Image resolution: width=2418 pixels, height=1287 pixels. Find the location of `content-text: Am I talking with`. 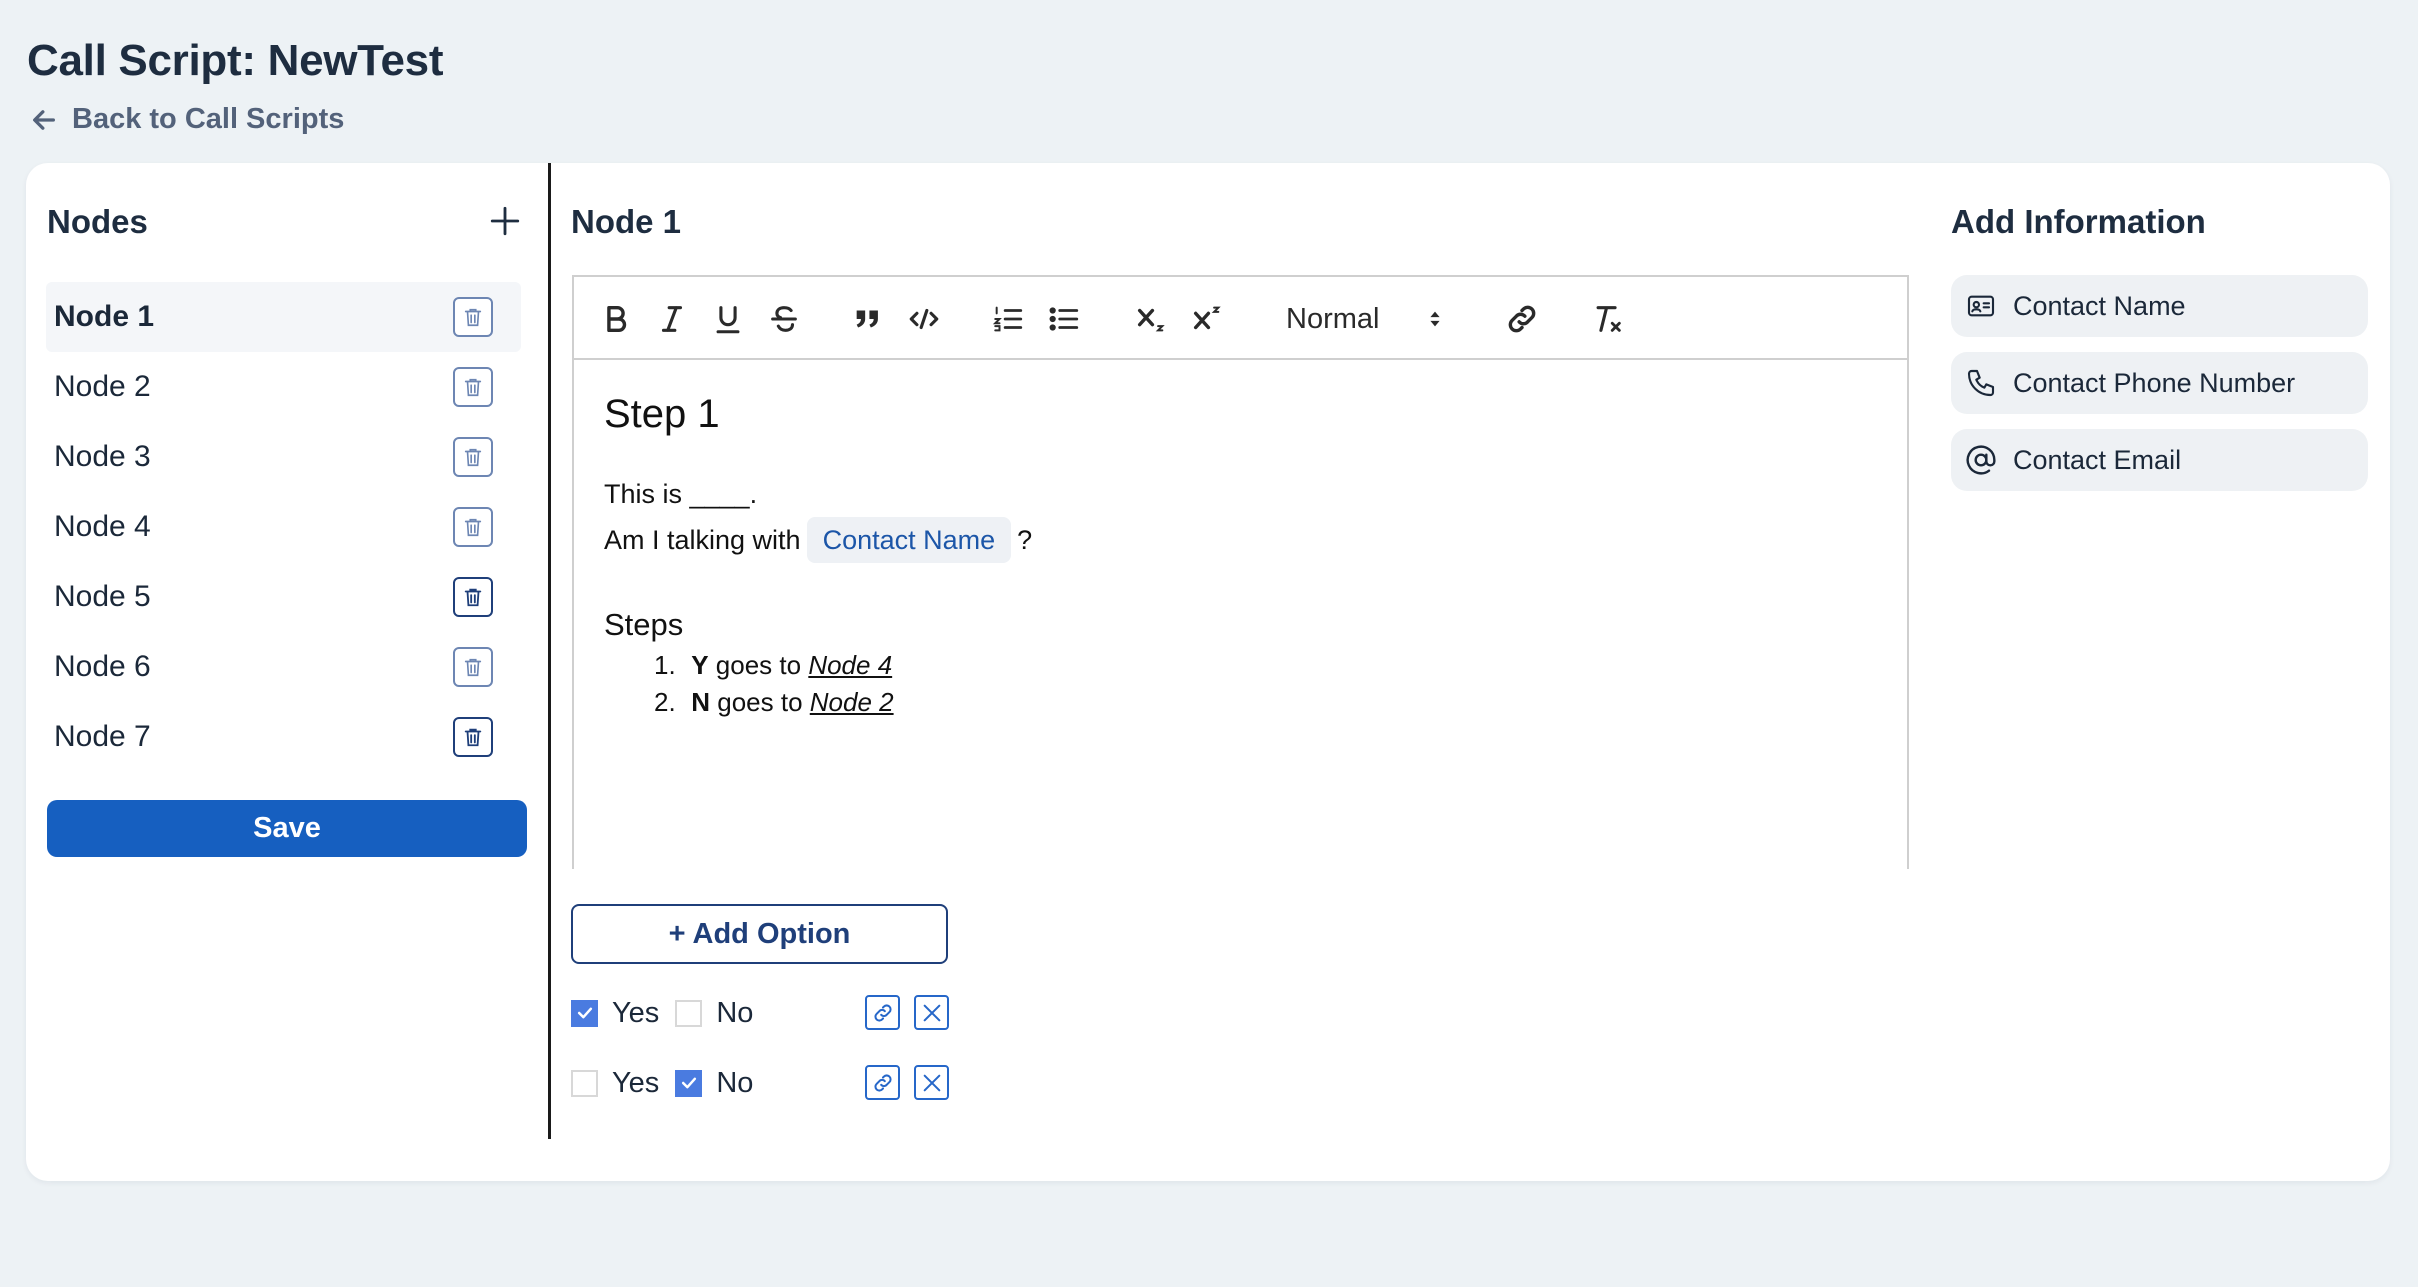

content-text: Am I talking with is located at coordinates (702, 540).